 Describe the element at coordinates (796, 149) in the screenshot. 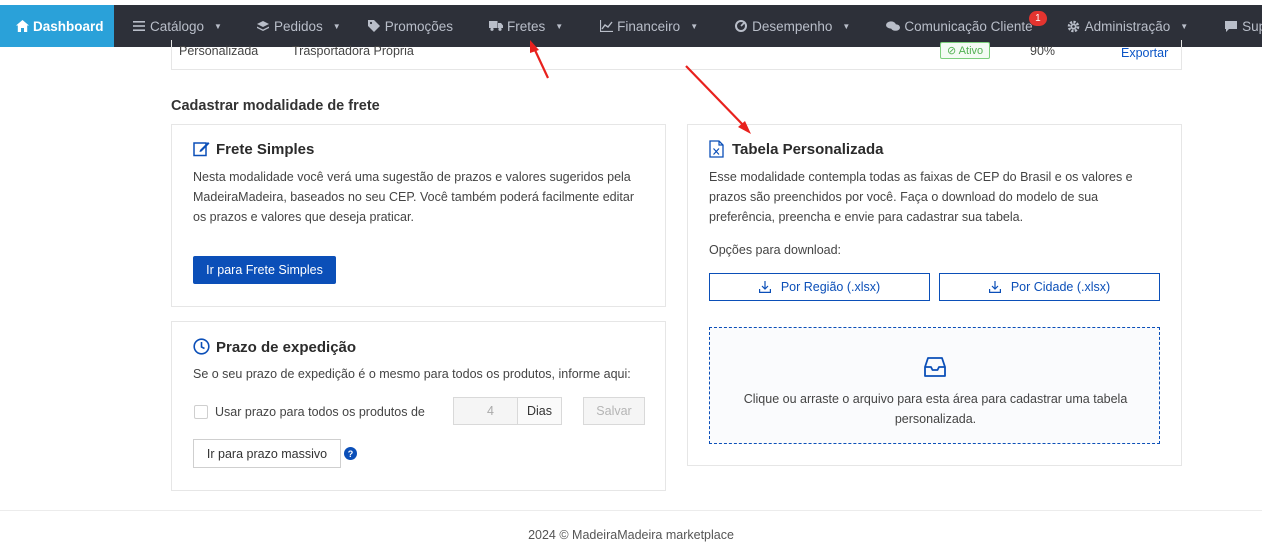

I see `tabela-title: Tabela Personalizada` at that location.